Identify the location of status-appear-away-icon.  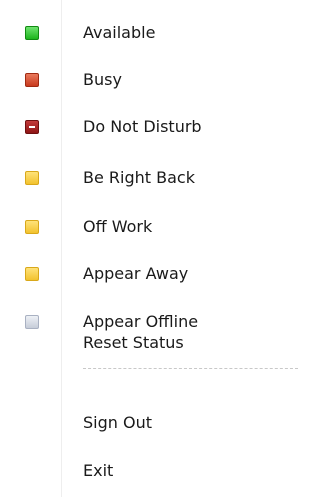
(32, 274).